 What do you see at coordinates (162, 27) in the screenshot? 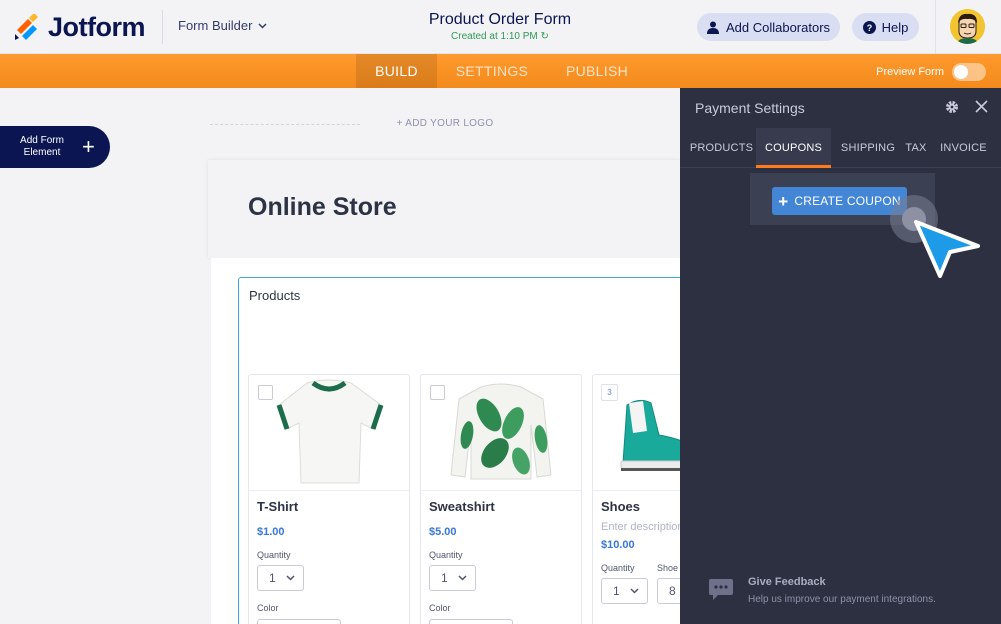
I see `header-divider` at bounding box center [162, 27].